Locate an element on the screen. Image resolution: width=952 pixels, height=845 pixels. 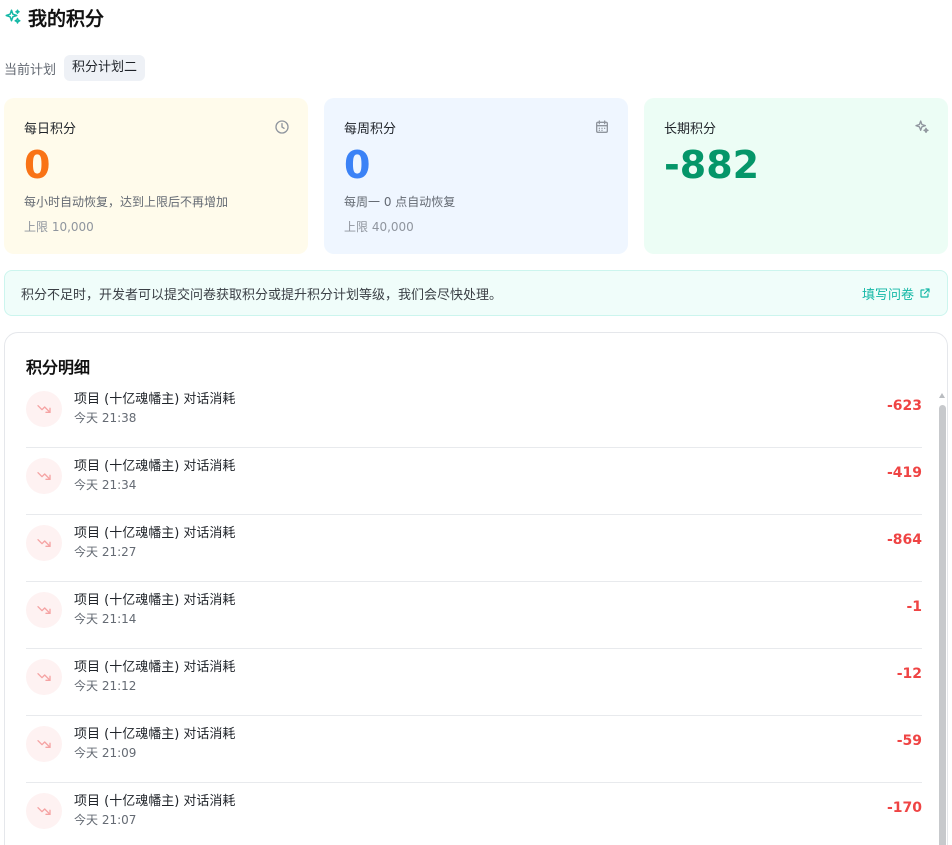
points-detail-row: 项目 (十亿魂幡主) 对话消耗 今天 21:09 -59 is located at coordinates (474, 749).